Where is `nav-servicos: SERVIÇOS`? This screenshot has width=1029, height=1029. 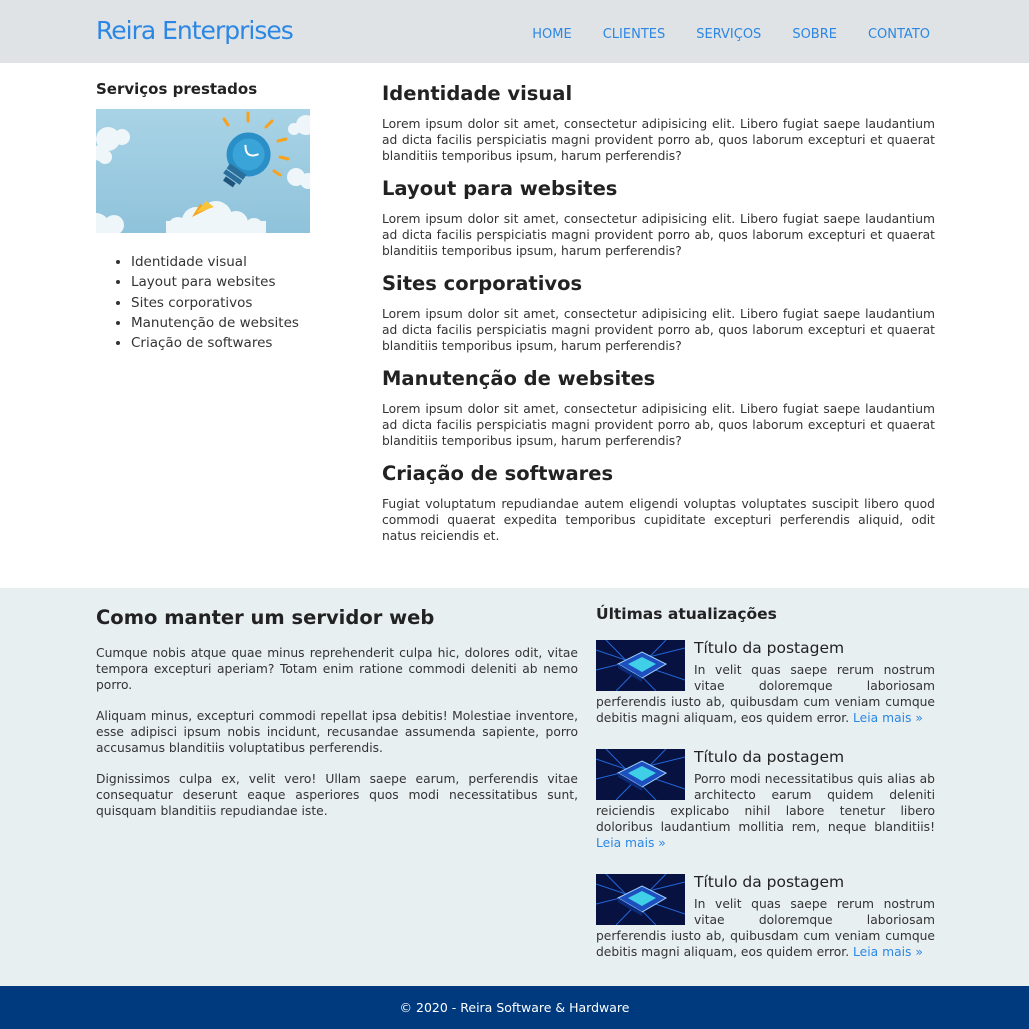
nav-servicos: SERVIÇOS is located at coordinates (728, 34).